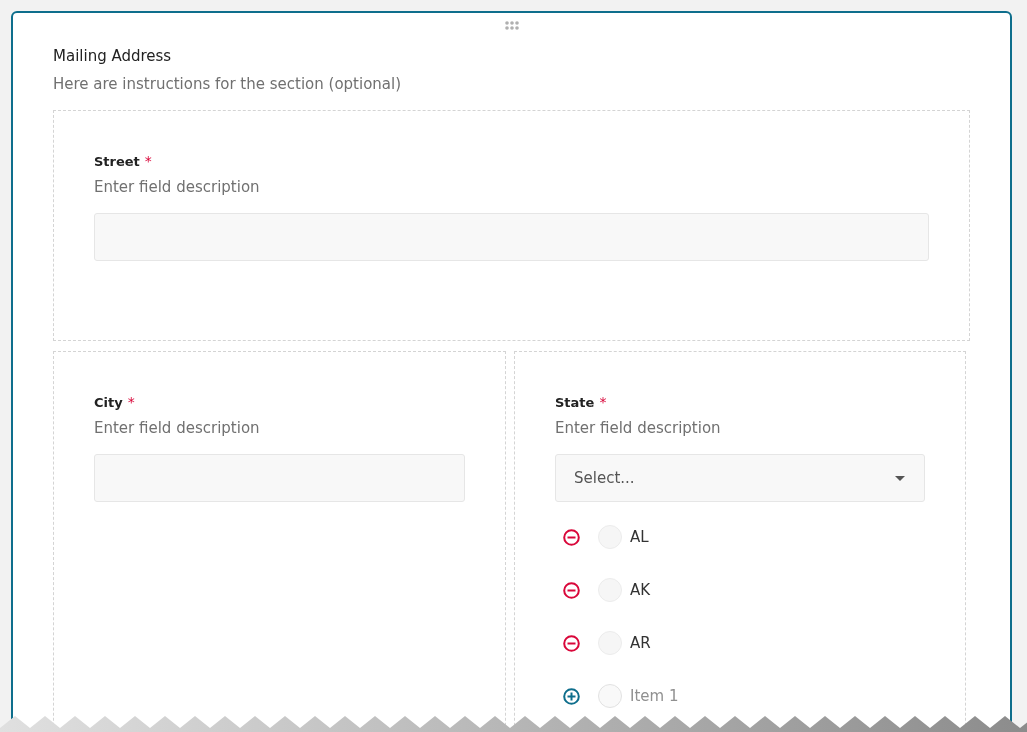 The image size is (1027, 732). Describe the element at coordinates (654, 696) in the screenshot. I see `option-label: Item 1` at that location.